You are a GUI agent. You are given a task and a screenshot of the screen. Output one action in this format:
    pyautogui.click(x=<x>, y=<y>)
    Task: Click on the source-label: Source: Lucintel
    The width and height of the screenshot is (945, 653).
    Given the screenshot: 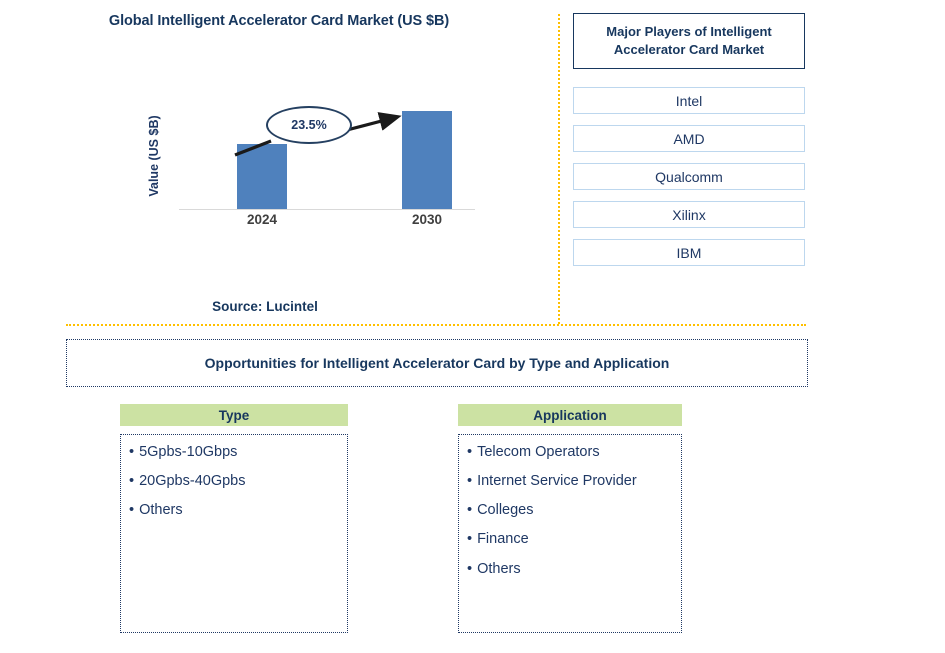 What is the action you would take?
    pyautogui.click(x=265, y=306)
    